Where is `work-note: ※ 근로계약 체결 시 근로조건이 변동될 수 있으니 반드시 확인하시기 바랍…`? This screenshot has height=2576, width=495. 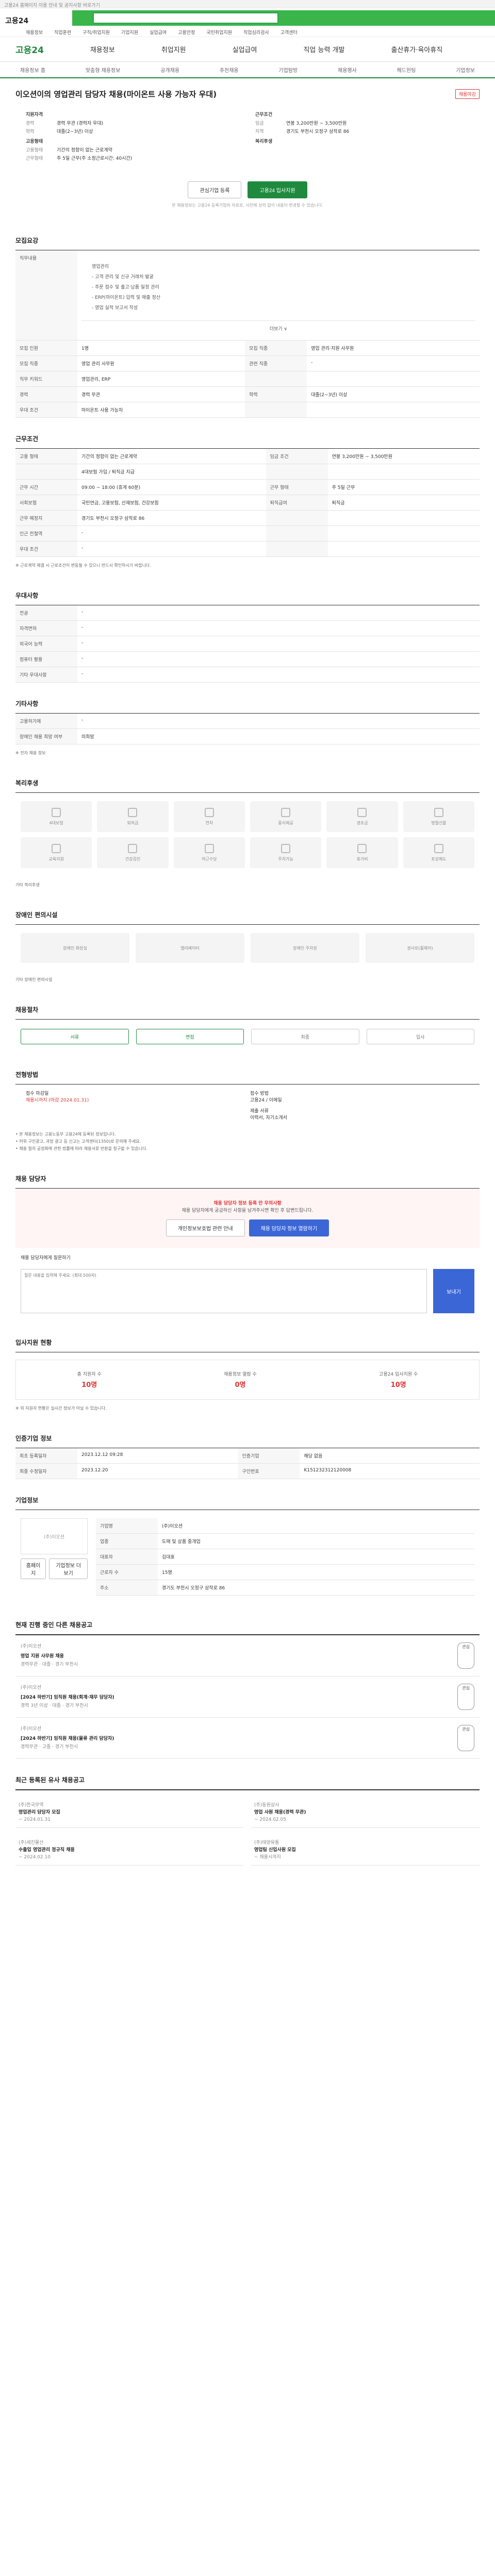
work-note: ※ 근로계약 체결 시 근로조건이 변동될 수 있으니 반드시 확인하시기 바랍… is located at coordinates (83, 565).